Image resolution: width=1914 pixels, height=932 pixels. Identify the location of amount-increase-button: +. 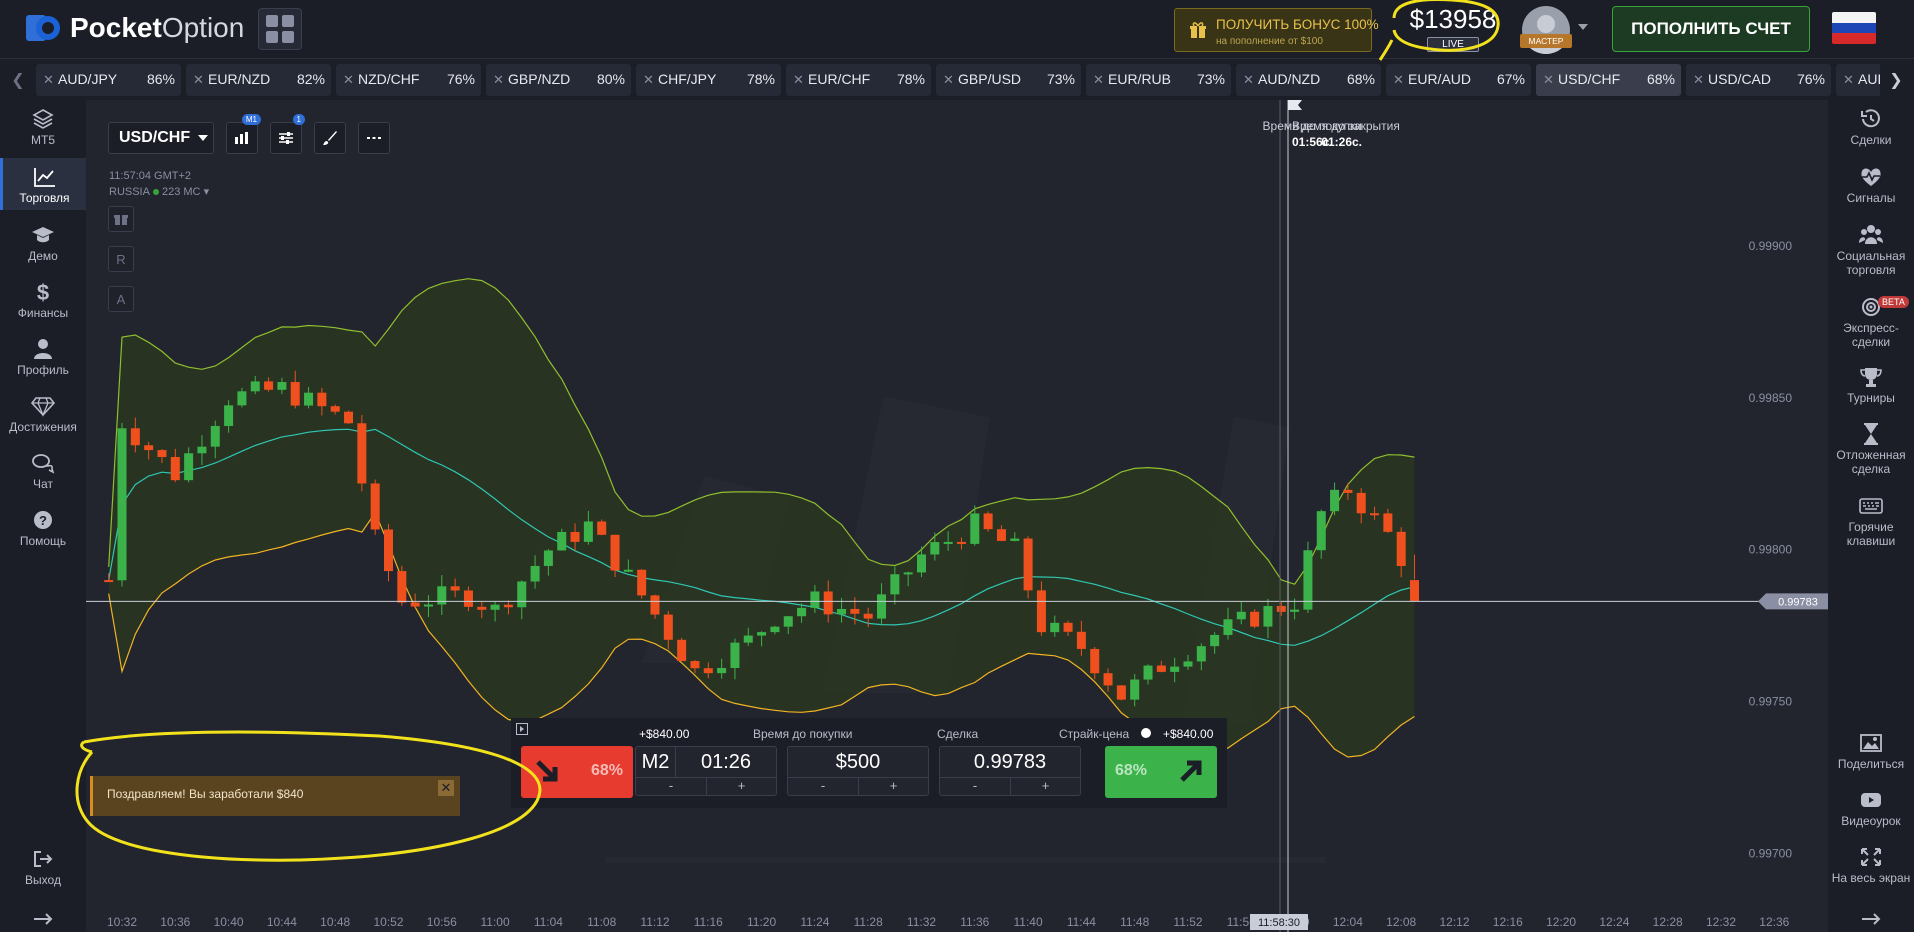
(893, 786).